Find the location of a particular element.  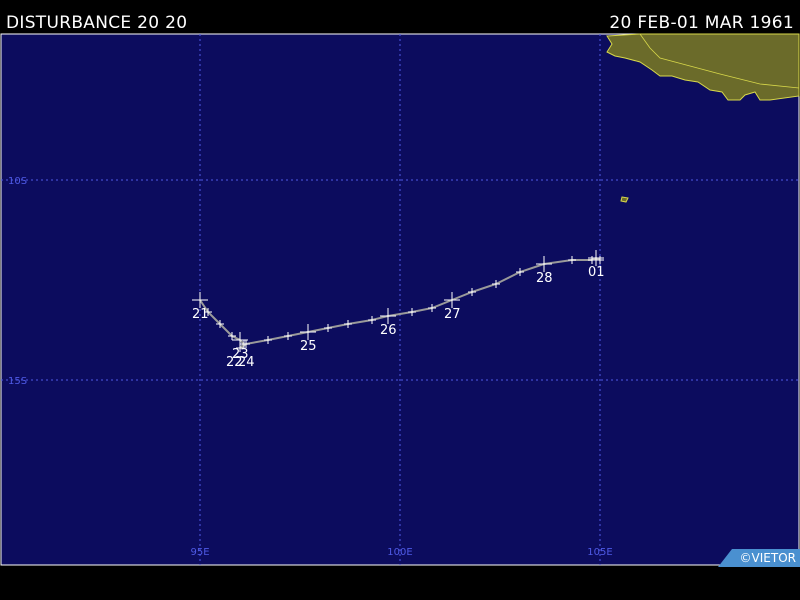

day-label: 25 is located at coordinates (308, 346).